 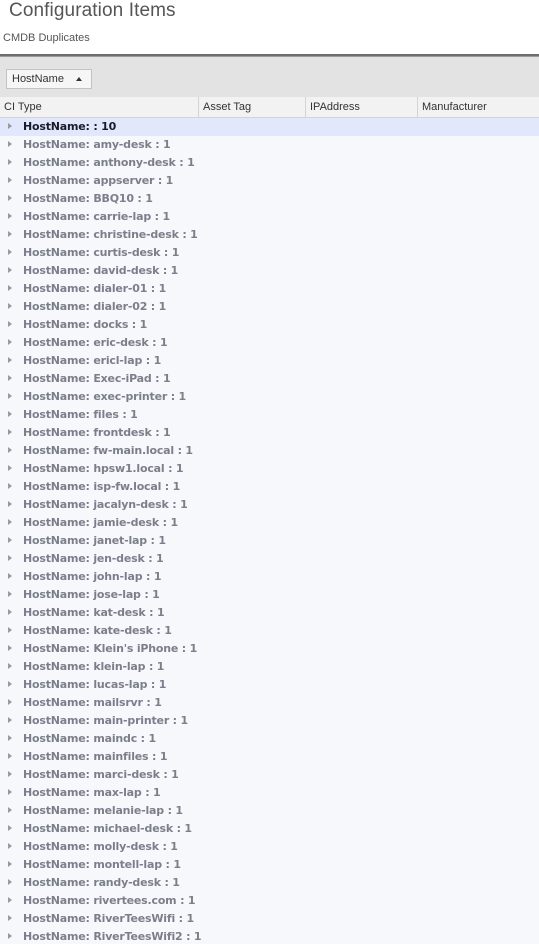 What do you see at coordinates (269, 235) in the screenshot?
I see `group-row: HostName: christine-desk : 1` at bounding box center [269, 235].